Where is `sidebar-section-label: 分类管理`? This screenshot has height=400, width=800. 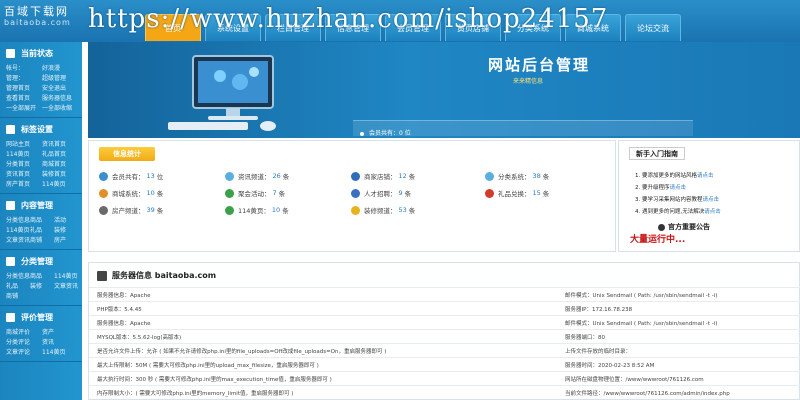
sidebar-section-label: 分类管理 is located at coordinates (37, 261).